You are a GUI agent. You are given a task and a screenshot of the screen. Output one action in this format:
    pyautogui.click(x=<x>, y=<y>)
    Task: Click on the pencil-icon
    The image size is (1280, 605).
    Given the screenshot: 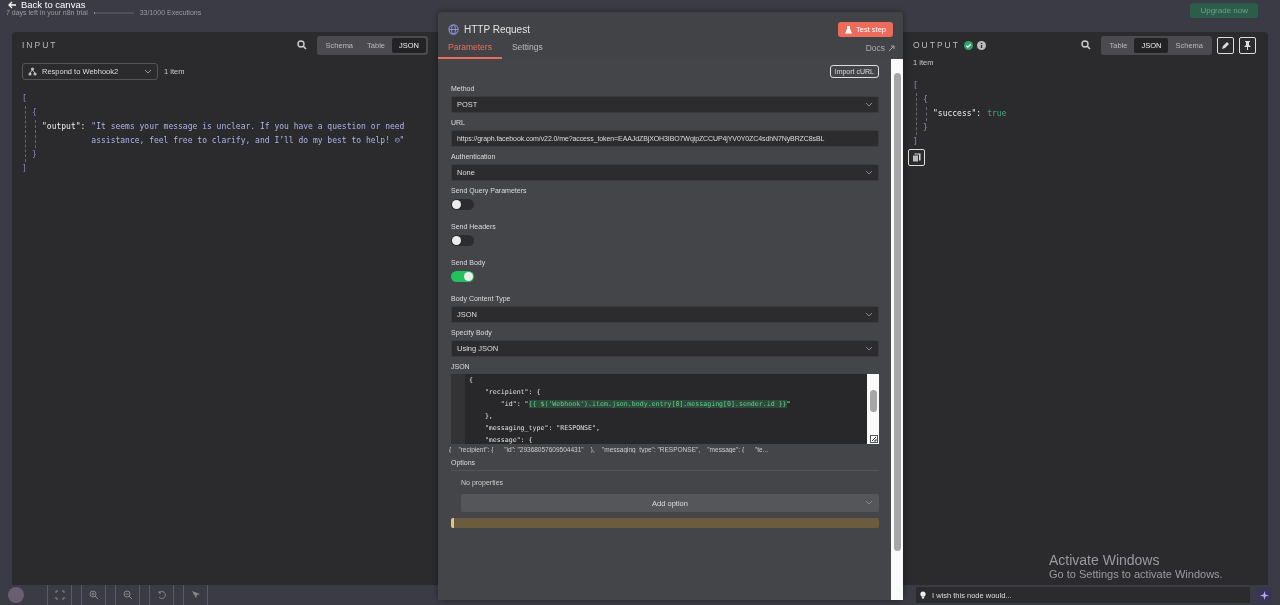 What is the action you would take?
    pyautogui.click(x=1225, y=45)
    